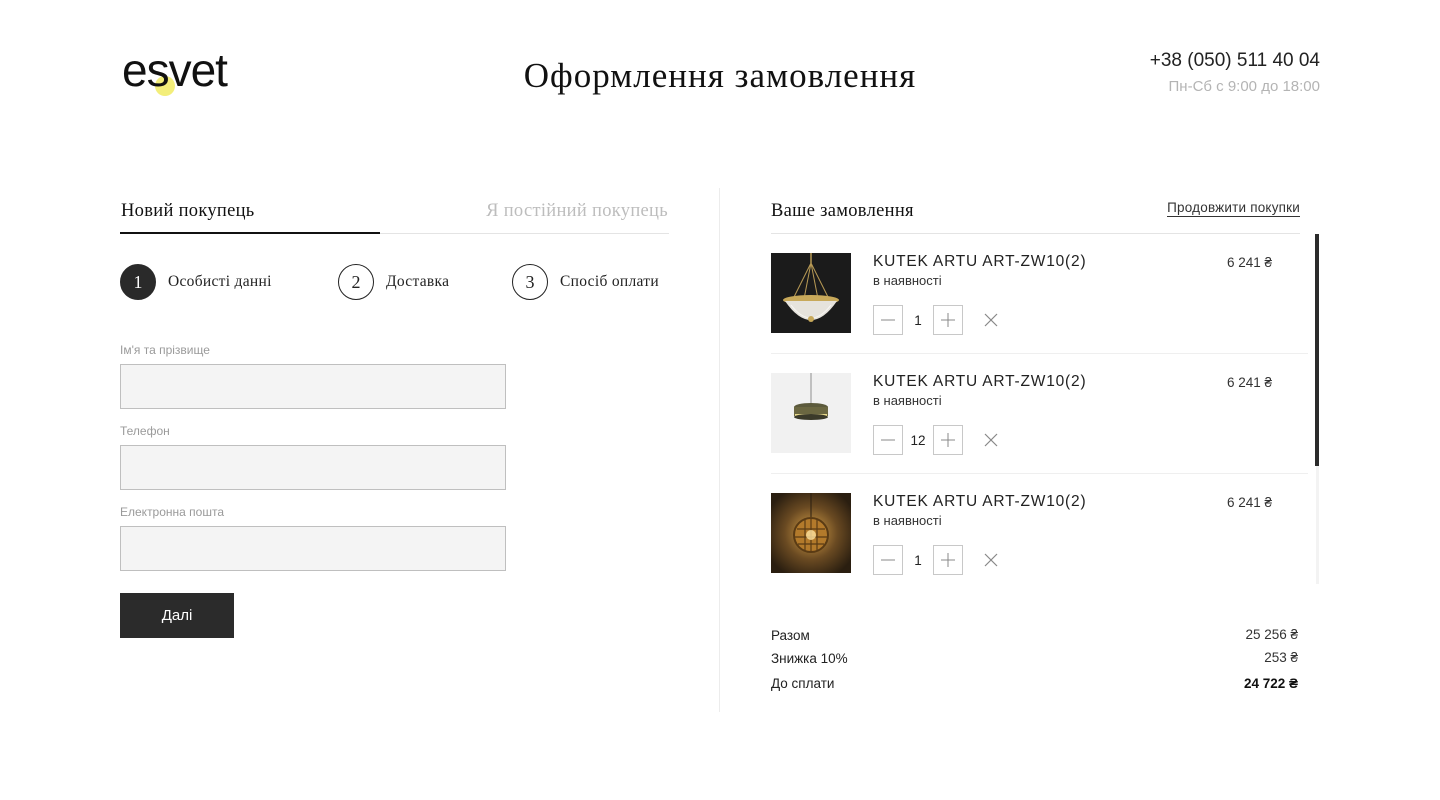  What do you see at coordinates (188, 211) in the screenshot?
I see `tab-new-customer: Новий покупець` at bounding box center [188, 211].